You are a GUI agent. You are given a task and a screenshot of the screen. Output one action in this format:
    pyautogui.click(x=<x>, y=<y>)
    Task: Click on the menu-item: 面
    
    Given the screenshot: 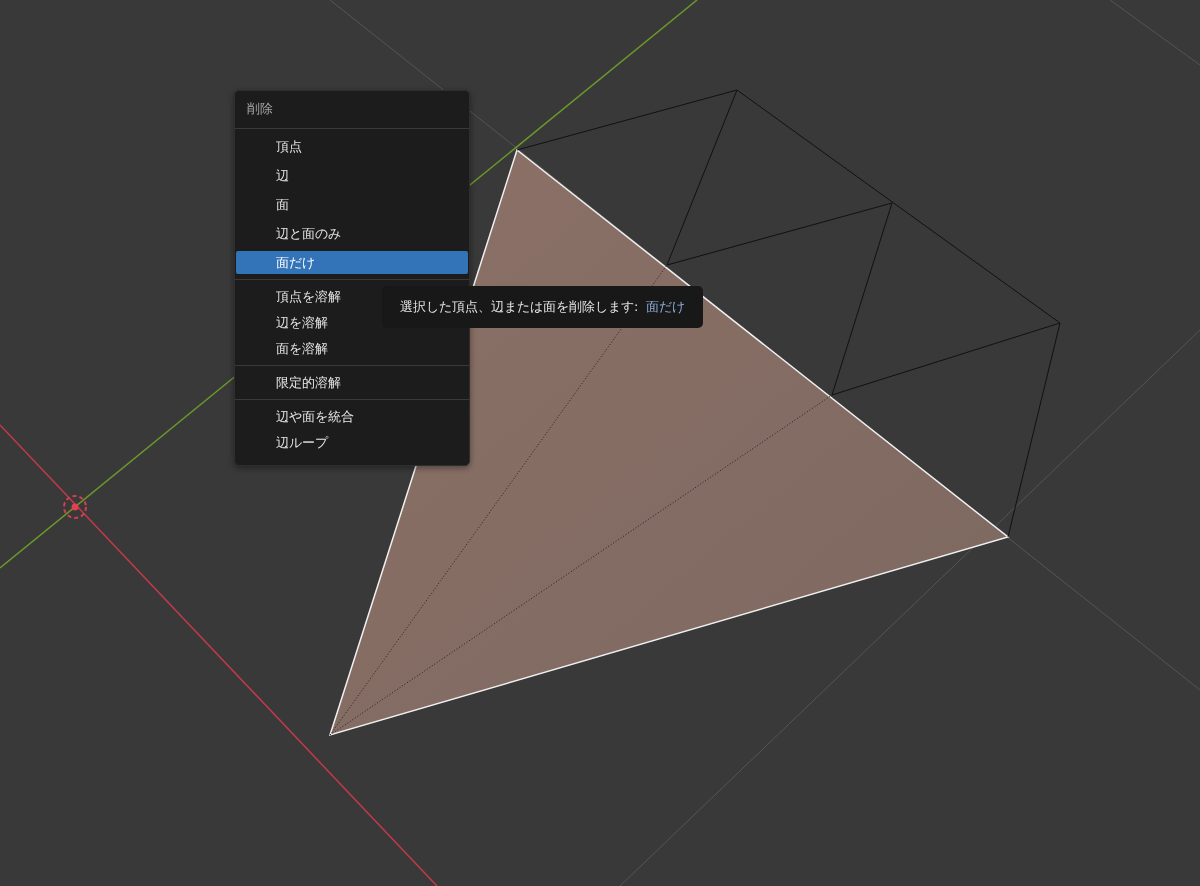 What is the action you would take?
    pyautogui.click(x=352, y=204)
    